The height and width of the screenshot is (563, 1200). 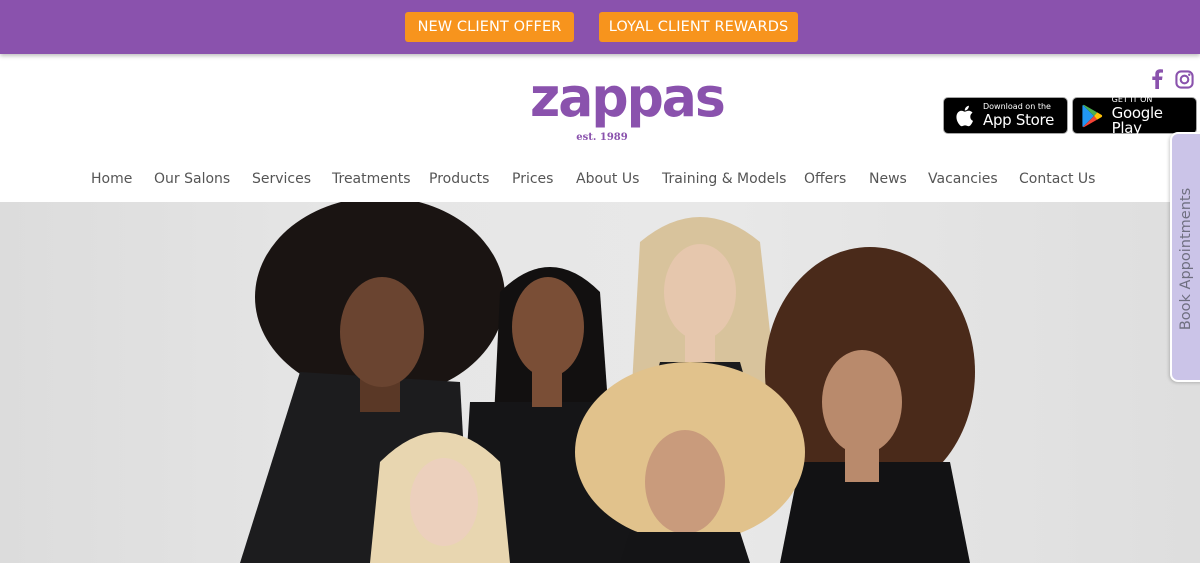 What do you see at coordinates (281, 179) in the screenshot?
I see `nav-services: Services` at bounding box center [281, 179].